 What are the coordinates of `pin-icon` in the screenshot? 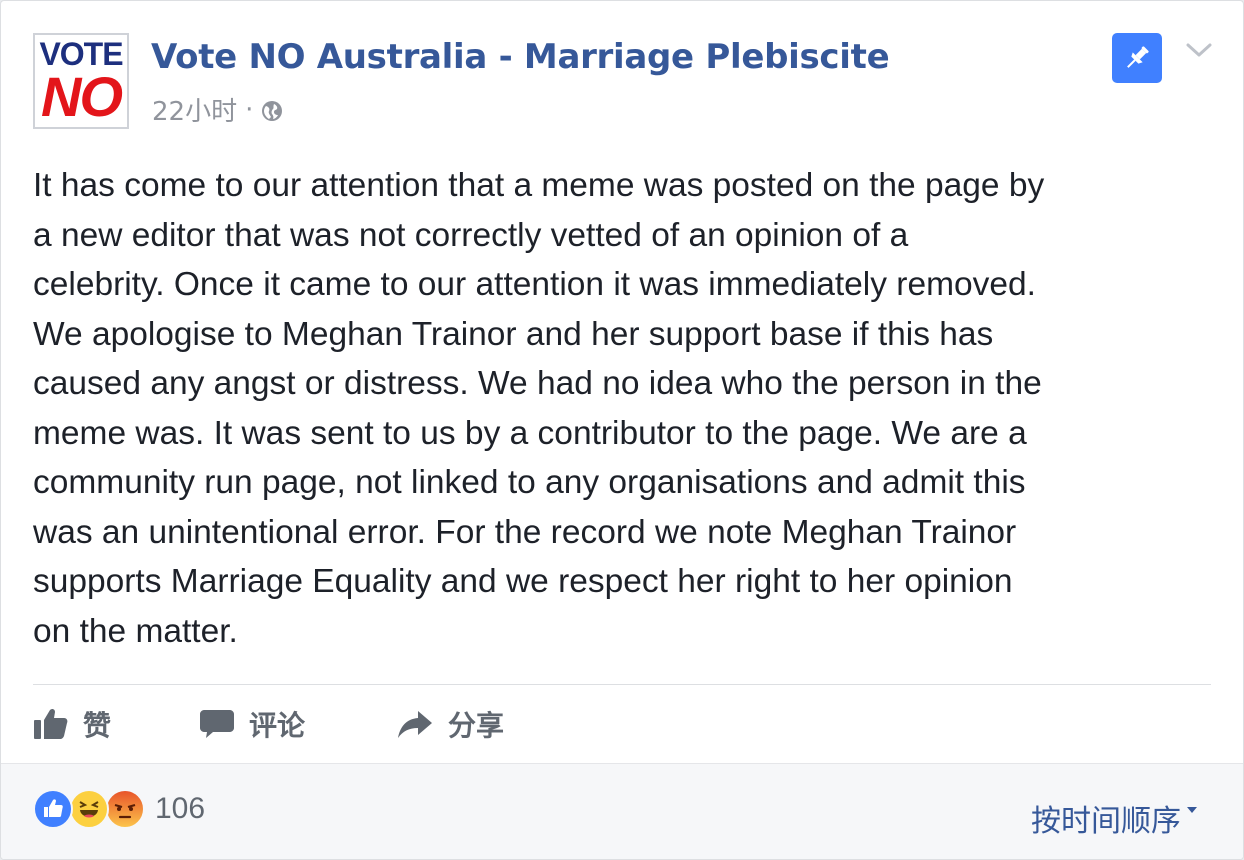 It's located at (1138, 57).